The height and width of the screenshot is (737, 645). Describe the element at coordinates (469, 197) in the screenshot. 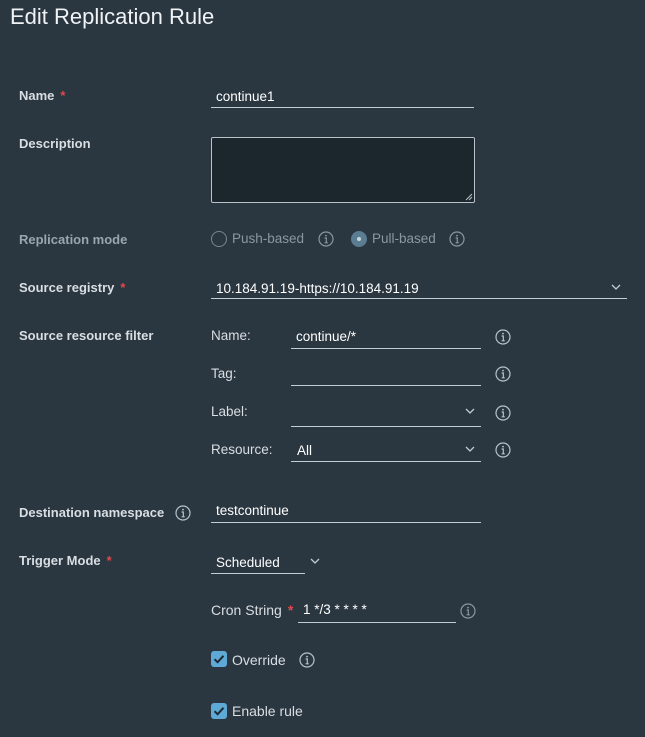

I see `resize-grip-icon` at that location.